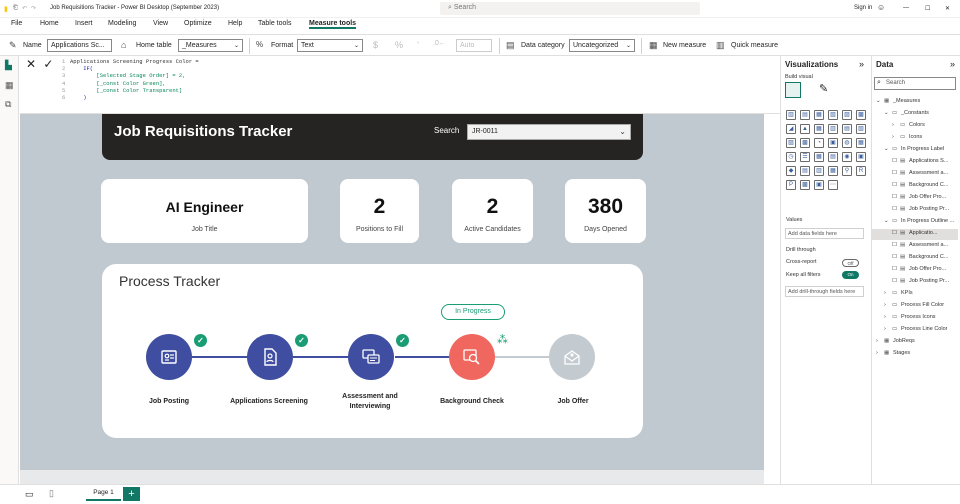 The image size is (960, 504). Describe the element at coordinates (847, 143) in the screenshot. I see `visual-type-icon: ◍` at that location.